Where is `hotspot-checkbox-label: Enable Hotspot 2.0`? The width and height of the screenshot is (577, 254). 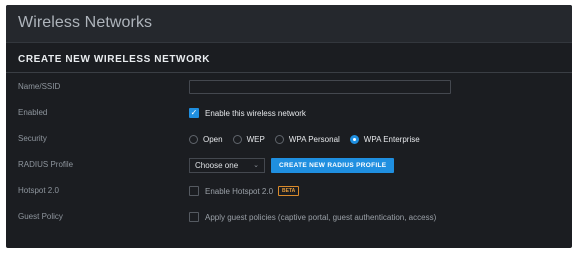 hotspot-checkbox-label: Enable Hotspot 2.0 is located at coordinates (239, 191).